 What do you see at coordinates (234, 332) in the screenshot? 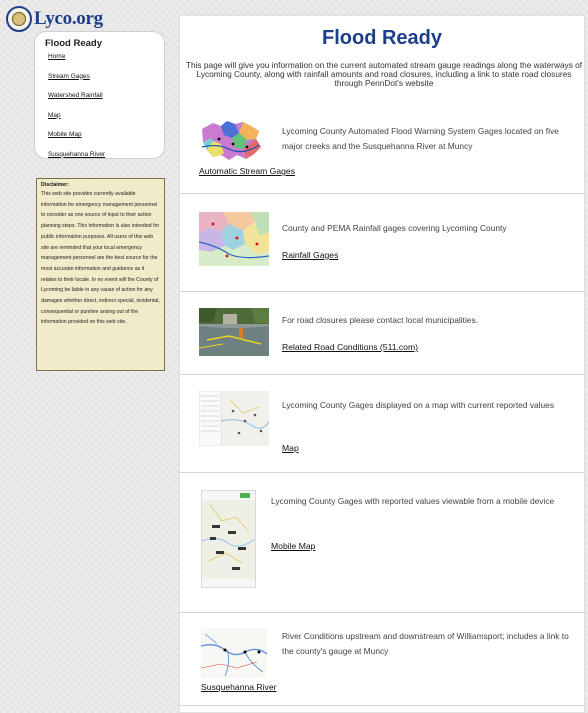
I see `flooded-road-photo-thumbnail` at bounding box center [234, 332].